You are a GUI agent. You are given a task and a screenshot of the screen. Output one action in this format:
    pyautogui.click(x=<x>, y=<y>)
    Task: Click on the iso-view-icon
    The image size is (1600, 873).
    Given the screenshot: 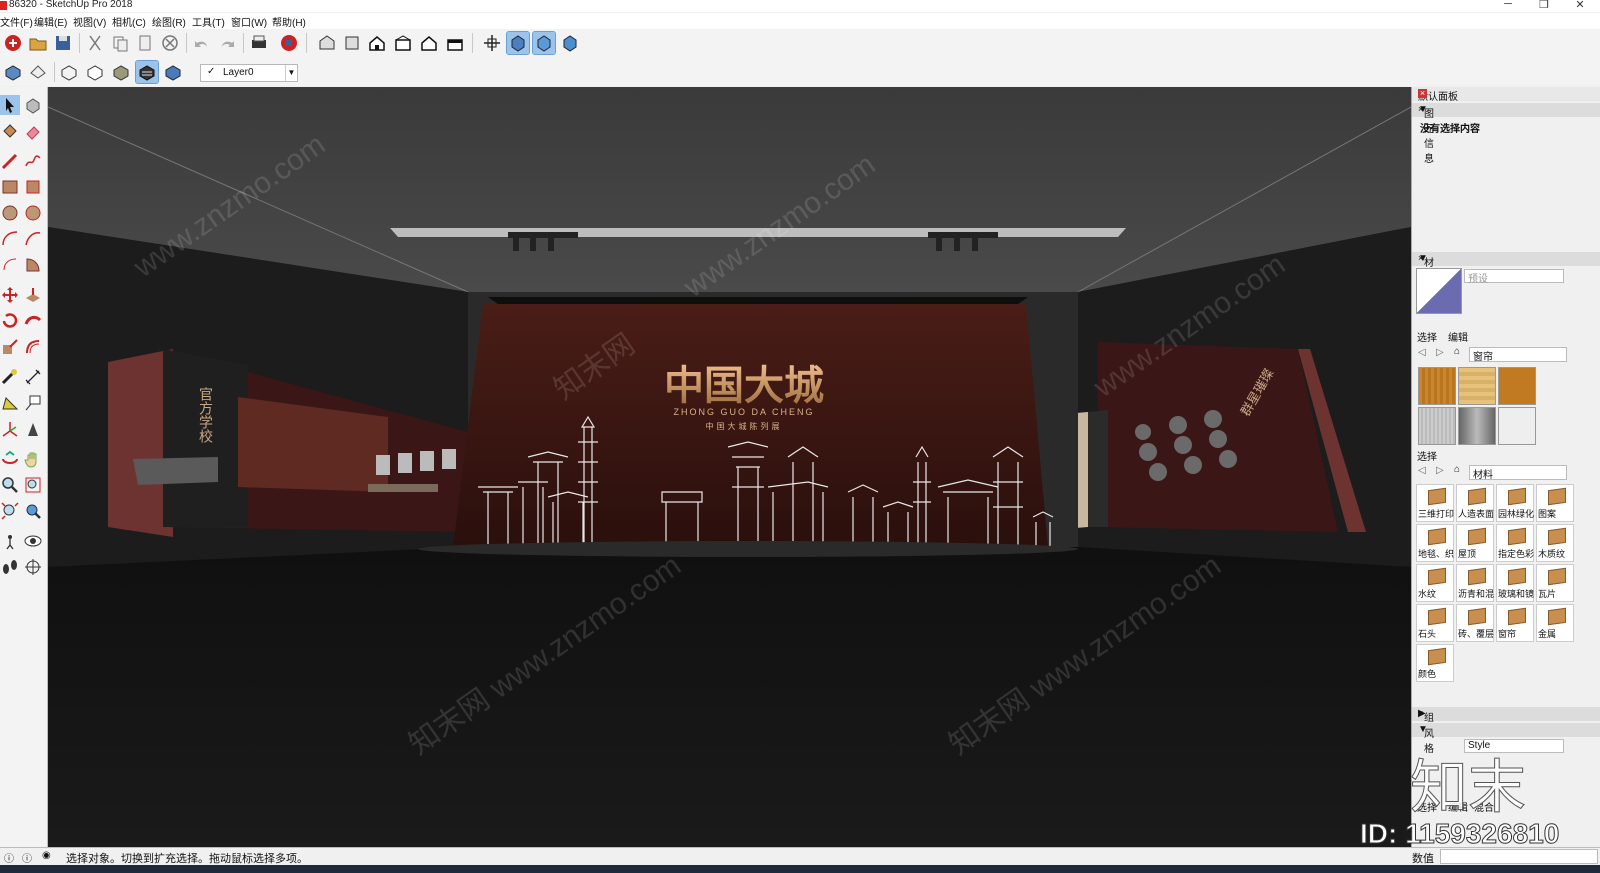 What is the action you would take?
    pyautogui.click(x=327, y=43)
    